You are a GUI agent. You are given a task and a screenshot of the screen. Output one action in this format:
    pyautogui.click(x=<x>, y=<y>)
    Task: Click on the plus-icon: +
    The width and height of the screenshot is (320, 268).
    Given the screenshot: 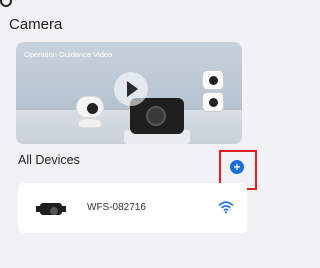 What is the action you would take?
    pyautogui.click(x=237, y=167)
    